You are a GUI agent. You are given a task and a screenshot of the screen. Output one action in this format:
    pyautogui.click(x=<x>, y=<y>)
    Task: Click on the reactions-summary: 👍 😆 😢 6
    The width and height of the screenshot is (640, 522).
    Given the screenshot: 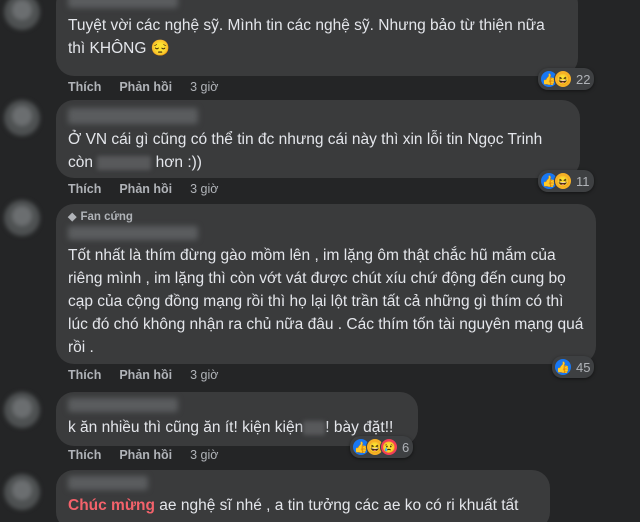 What is the action you would take?
    pyautogui.click(x=382, y=447)
    